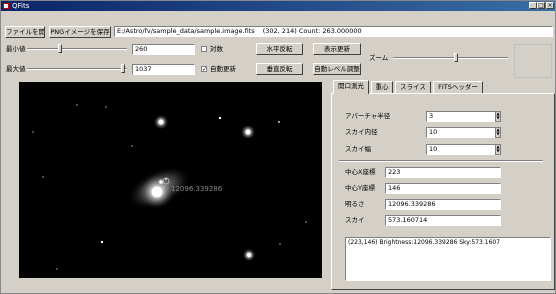  I want to click on sky-width-input: 10, so click(461, 149).